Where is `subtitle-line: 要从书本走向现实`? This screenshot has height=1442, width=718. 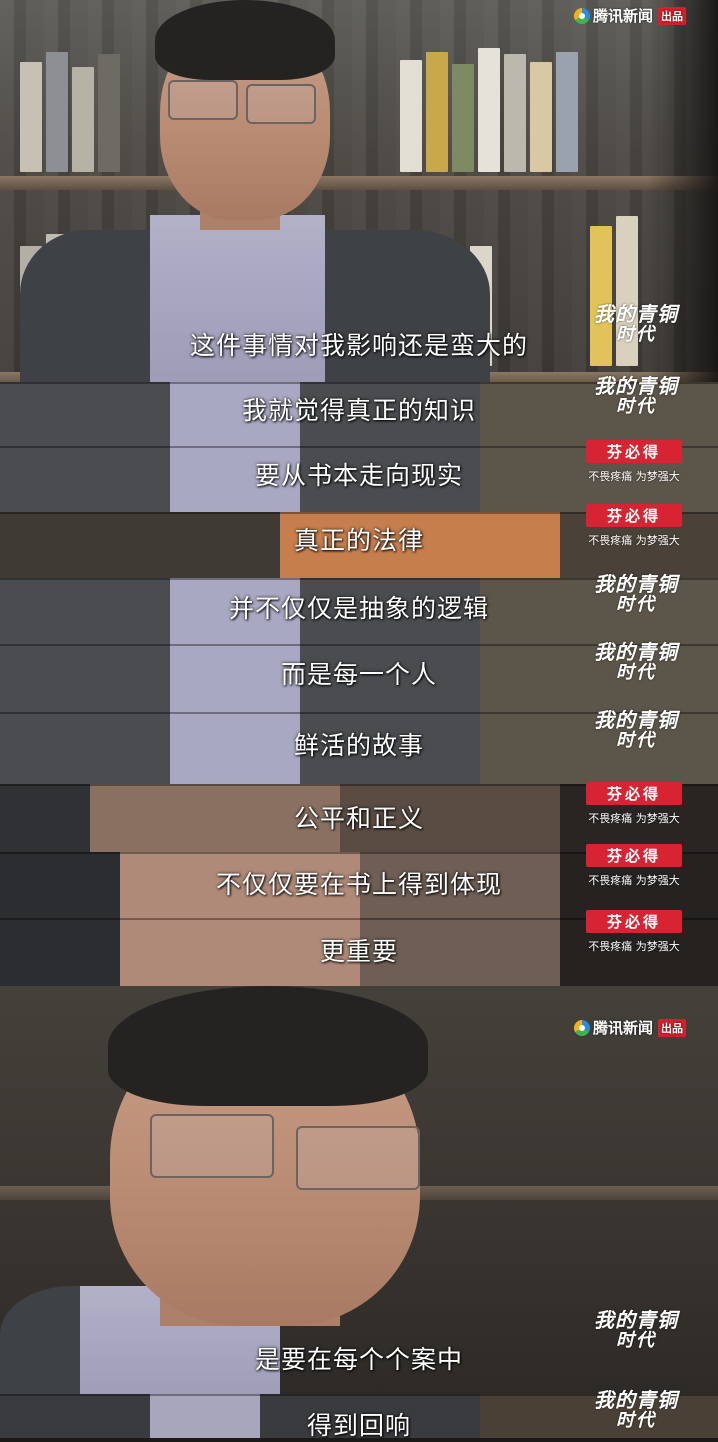
subtitle-line: 要从书本走向现实 is located at coordinates (358, 475).